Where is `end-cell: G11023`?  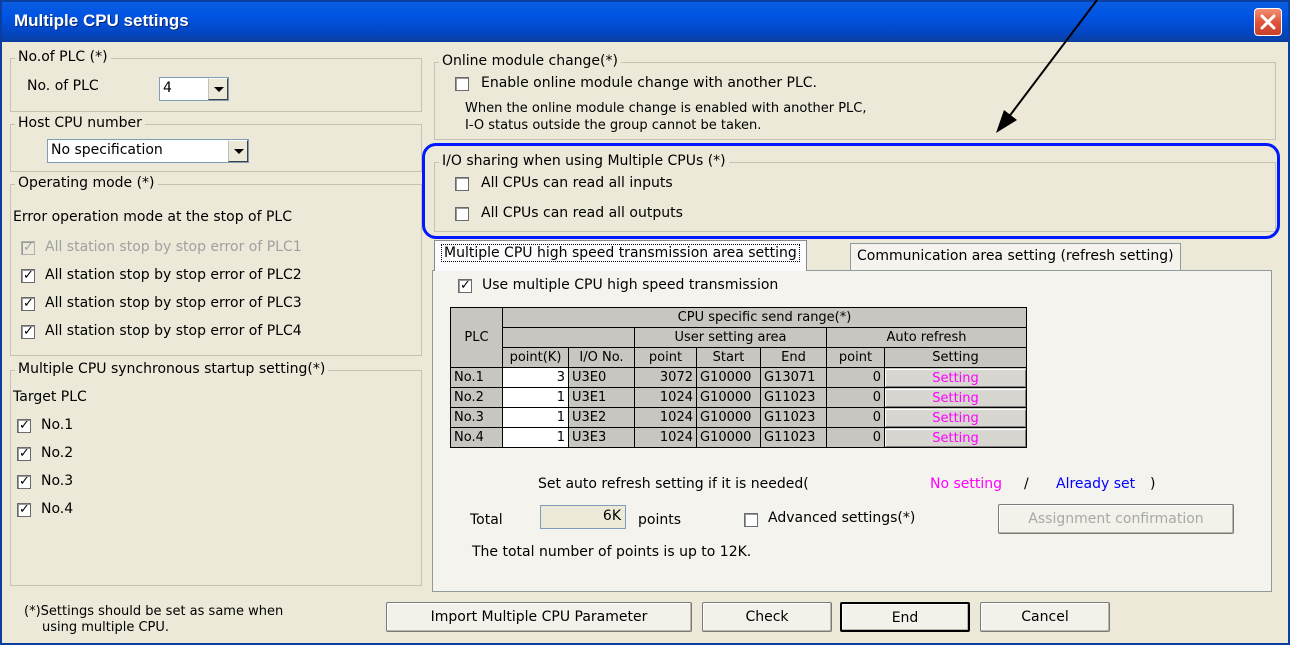
end-cell: G11023 is located at coordinates (793, 397).